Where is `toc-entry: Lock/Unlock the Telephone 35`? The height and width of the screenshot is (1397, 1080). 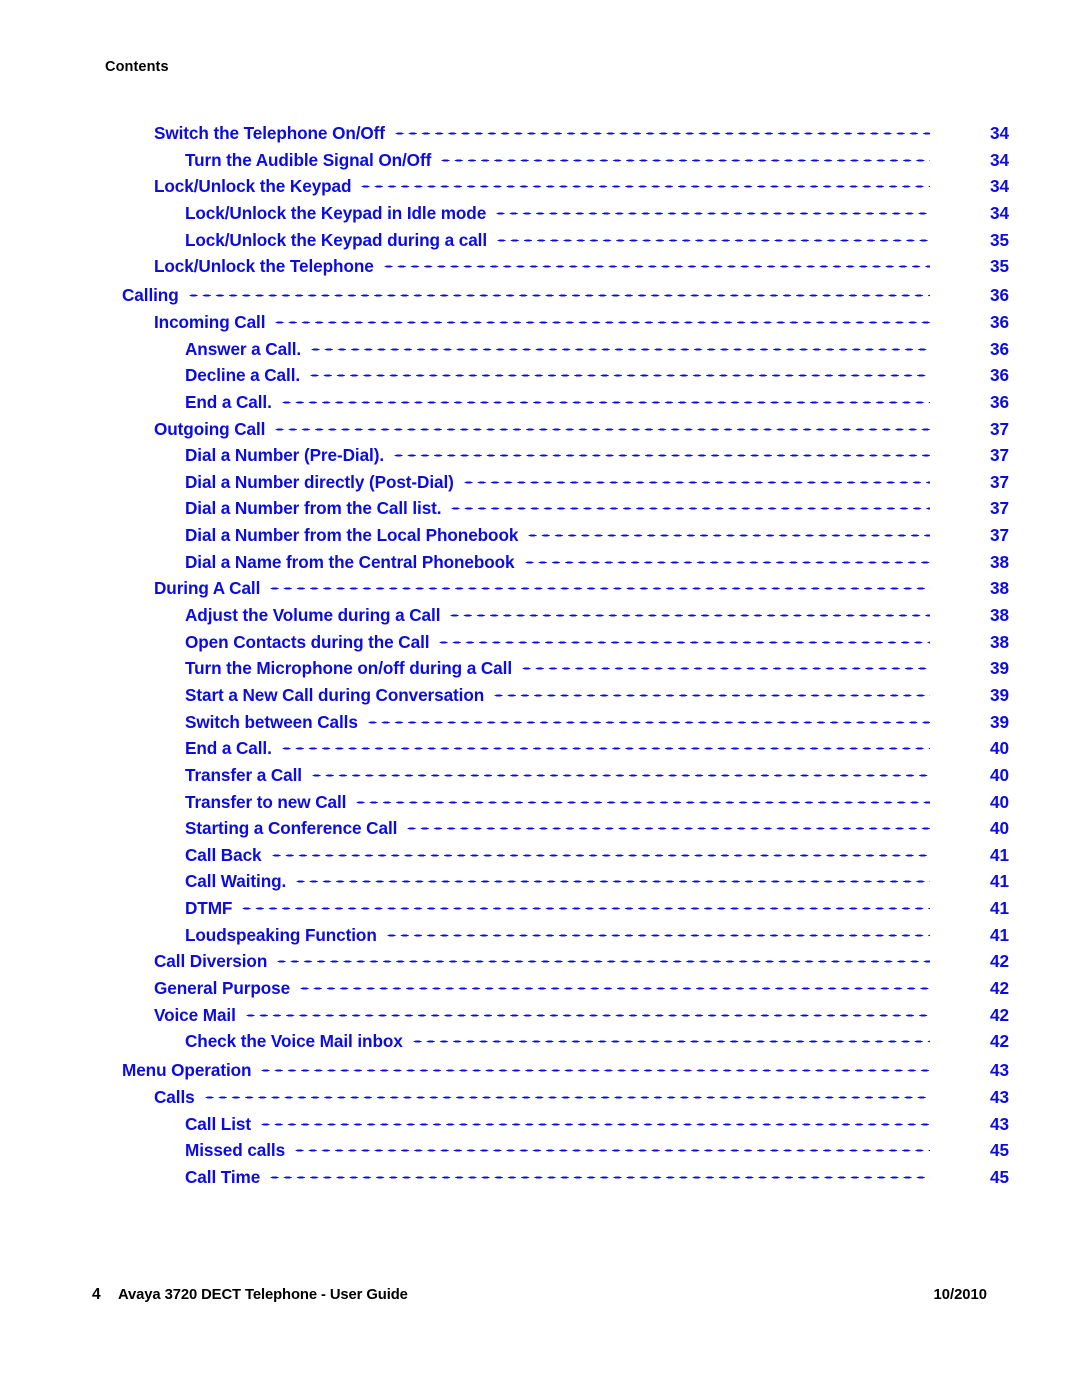
toc-entry: Lock/Unlock the Telephone 35 is located at coordinates (540, 266).